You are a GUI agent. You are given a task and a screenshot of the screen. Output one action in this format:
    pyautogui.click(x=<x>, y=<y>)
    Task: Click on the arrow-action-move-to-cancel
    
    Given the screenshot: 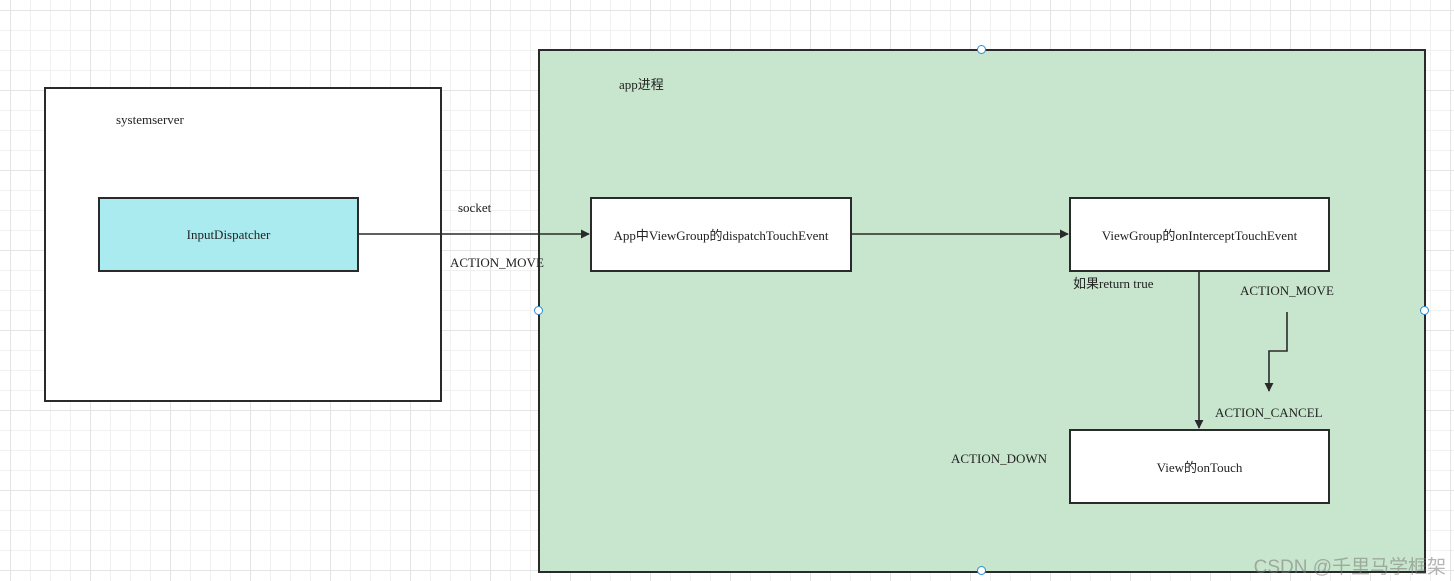 What is the action you would take?
    pyautogui.click(x=1276, y=352)
    